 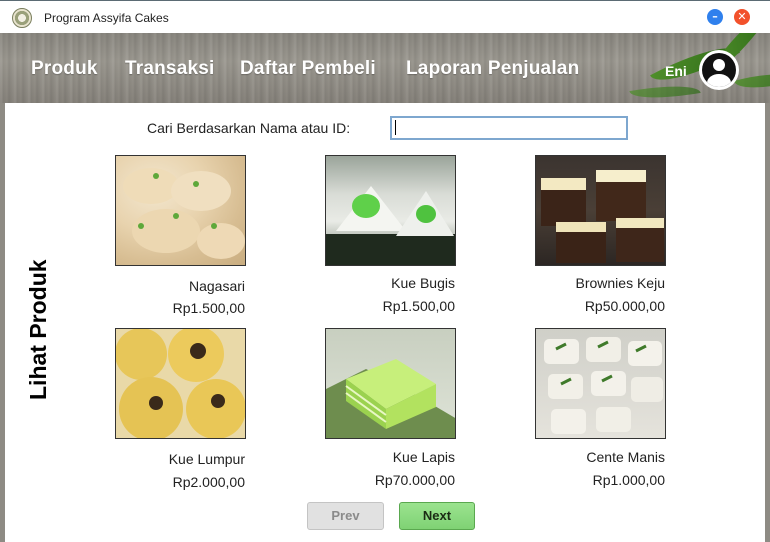 What do you see at coordinates (395, 127) in the screenshot?
I see `text-caret` at bounding box center [395, 127].